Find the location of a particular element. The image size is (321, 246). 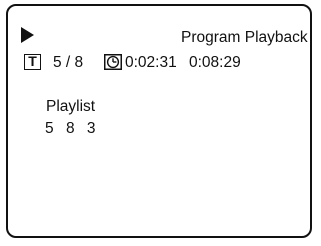

total-time: 0:08:29 is located at coordinates (215, 62).